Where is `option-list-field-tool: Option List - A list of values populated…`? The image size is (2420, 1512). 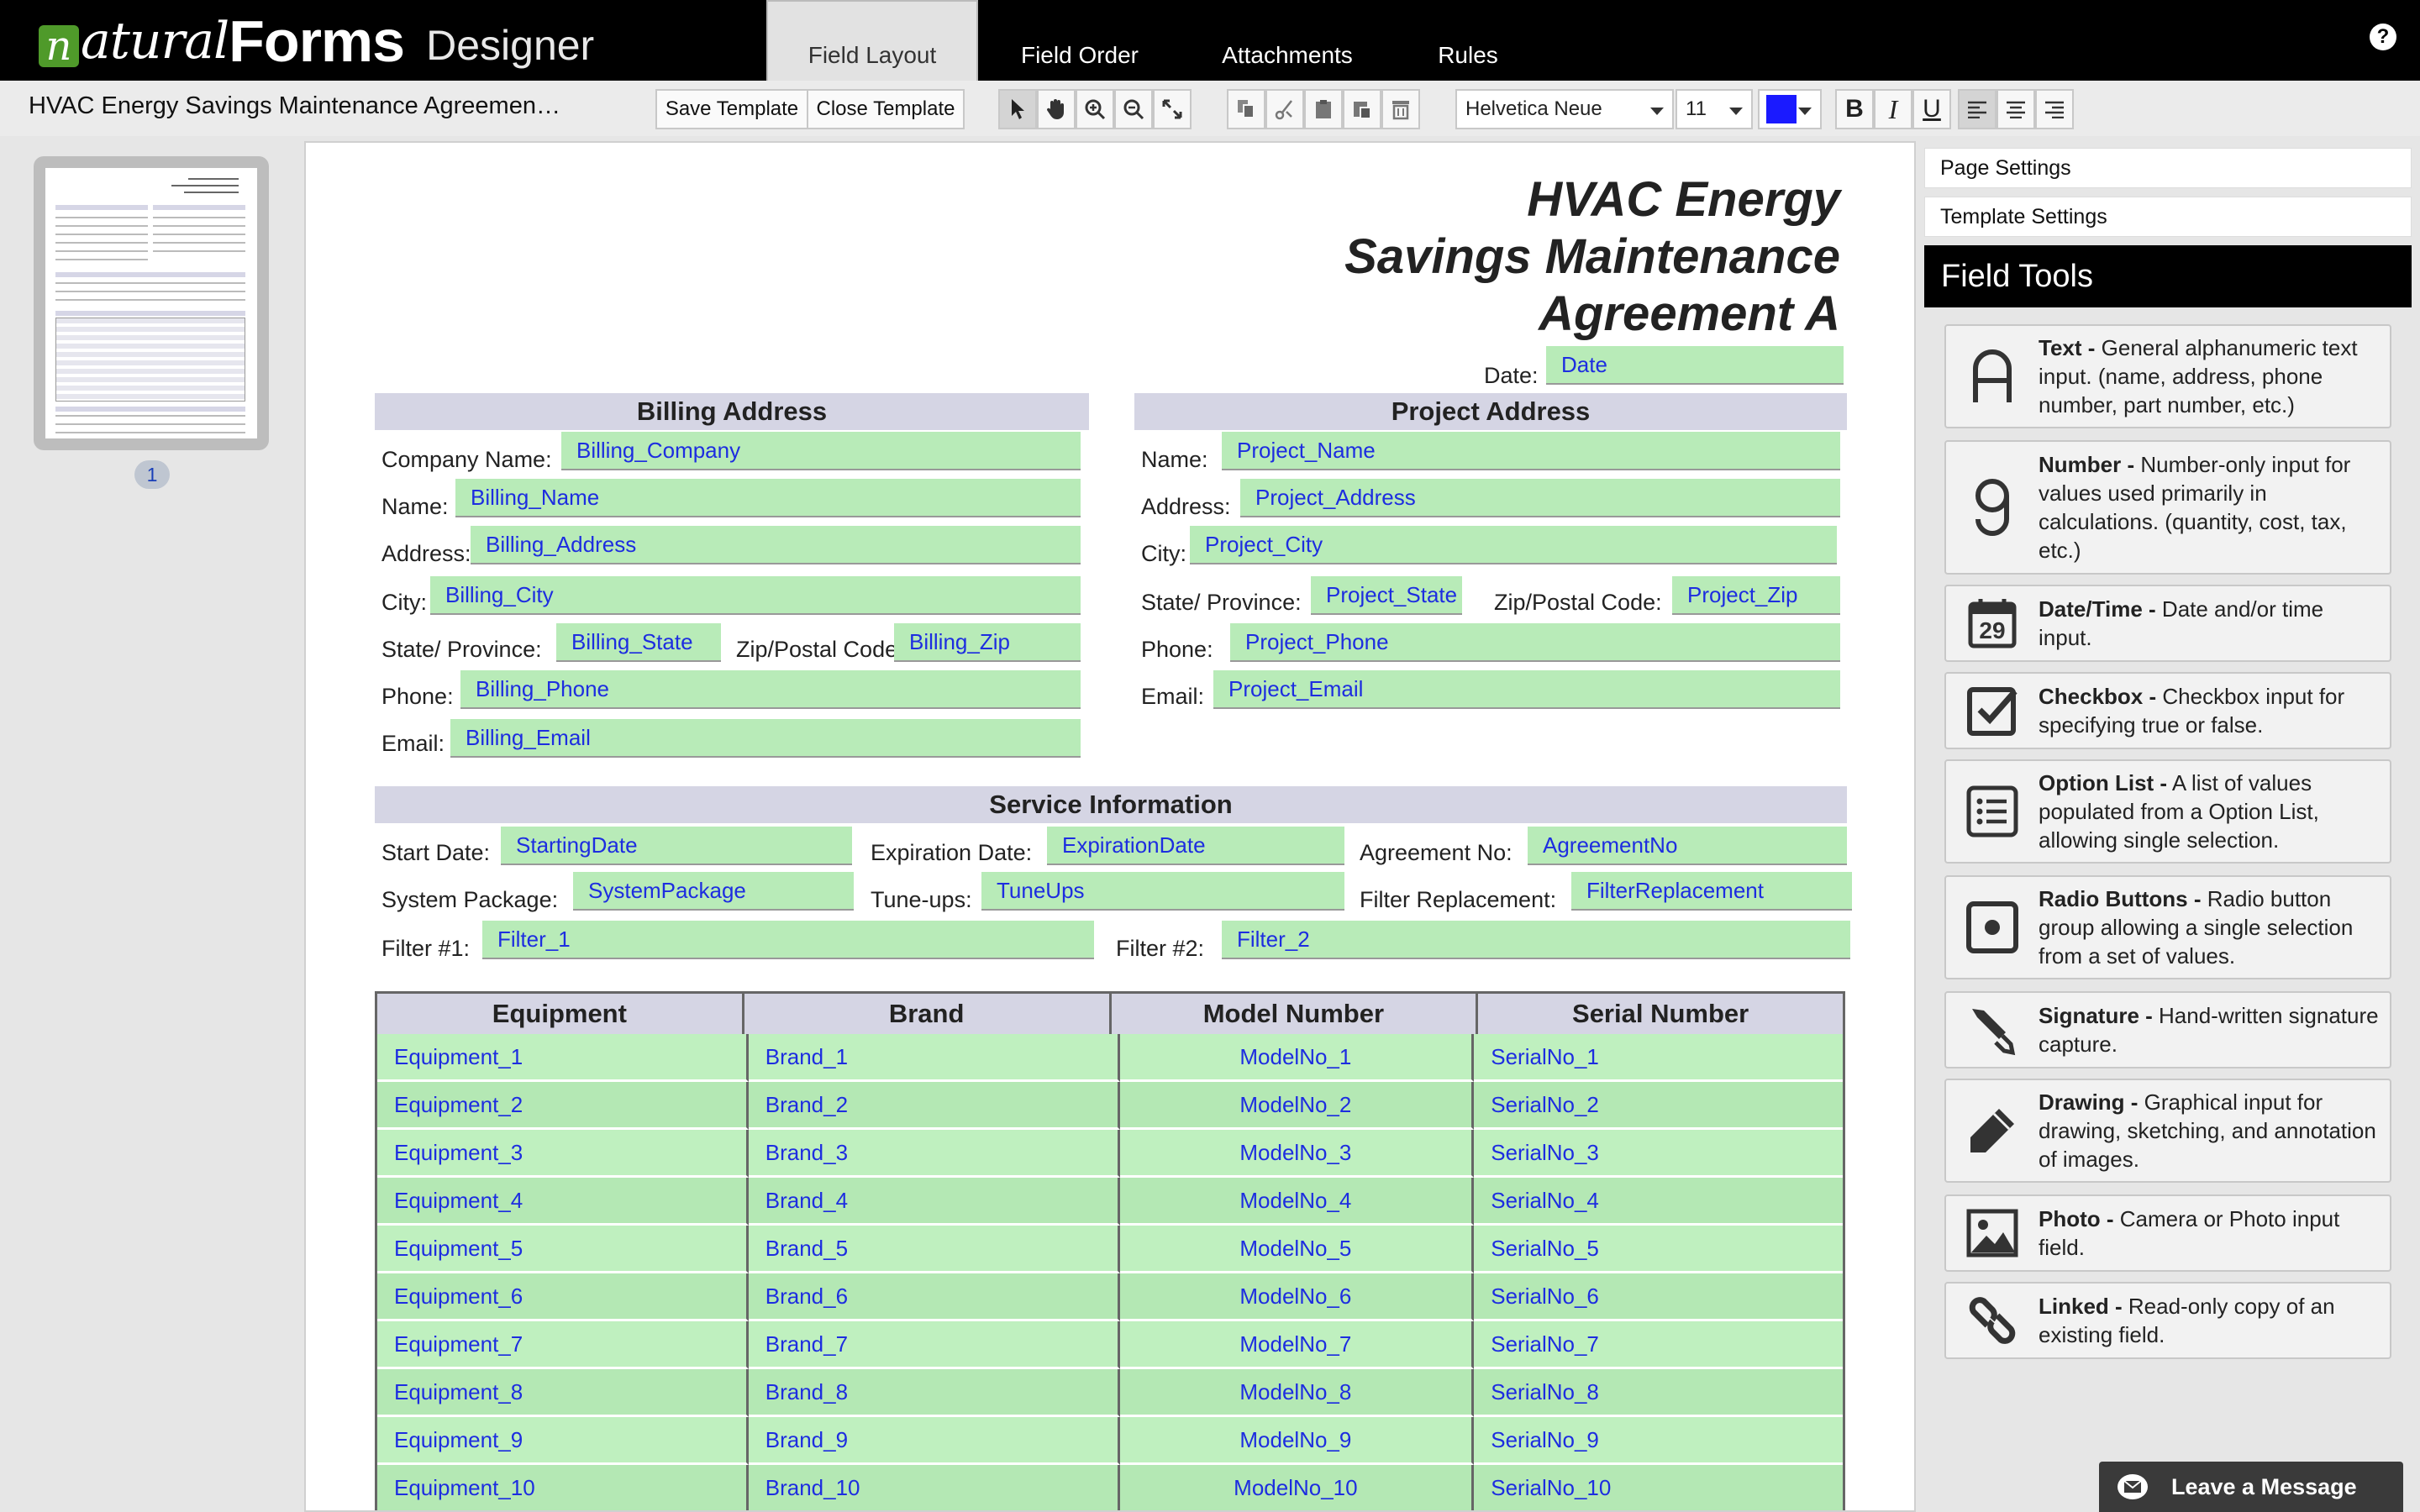
option-list-field-tool: Option List - A list of values populated… is located at coordinates (2167, 811).